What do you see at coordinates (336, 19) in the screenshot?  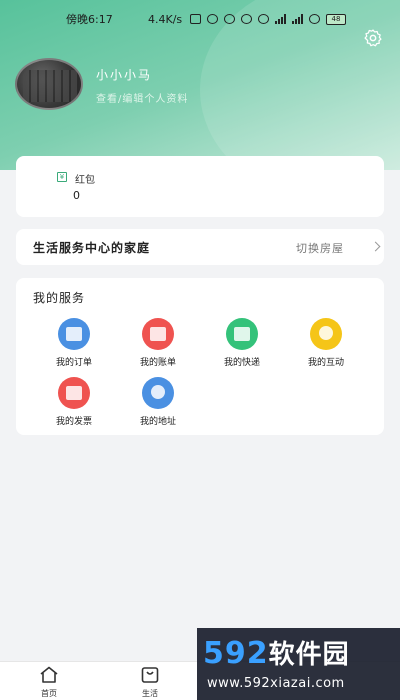 I see `battery-icon: 48` at bounding box center [336, 19].